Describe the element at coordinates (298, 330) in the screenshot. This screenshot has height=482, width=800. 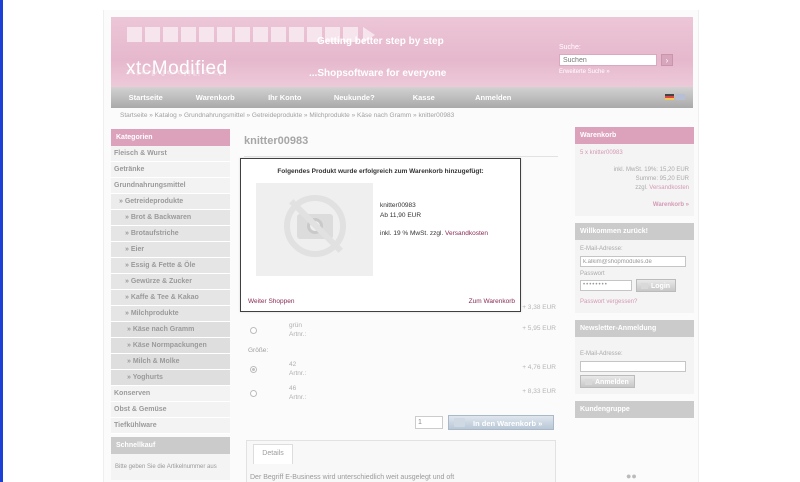
I see `option-name: grün Artnr.:` at that location.